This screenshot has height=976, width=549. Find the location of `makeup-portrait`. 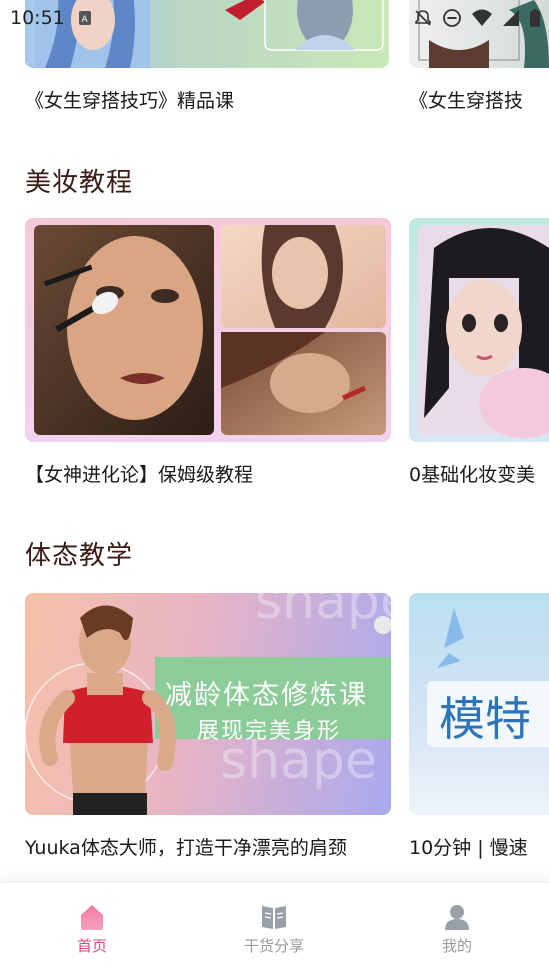

makeup-portrait is located at coordinates (483, 331).